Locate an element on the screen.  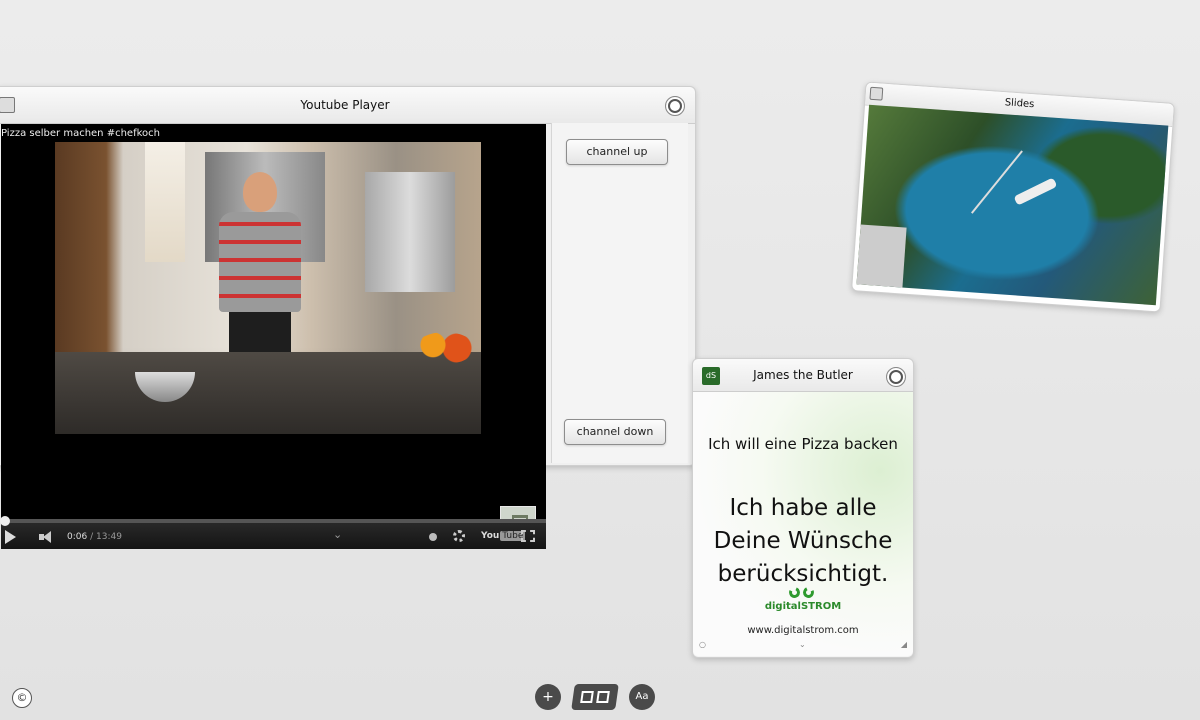
brand-name: digitalSTROM is located at coordinates (803, 606).